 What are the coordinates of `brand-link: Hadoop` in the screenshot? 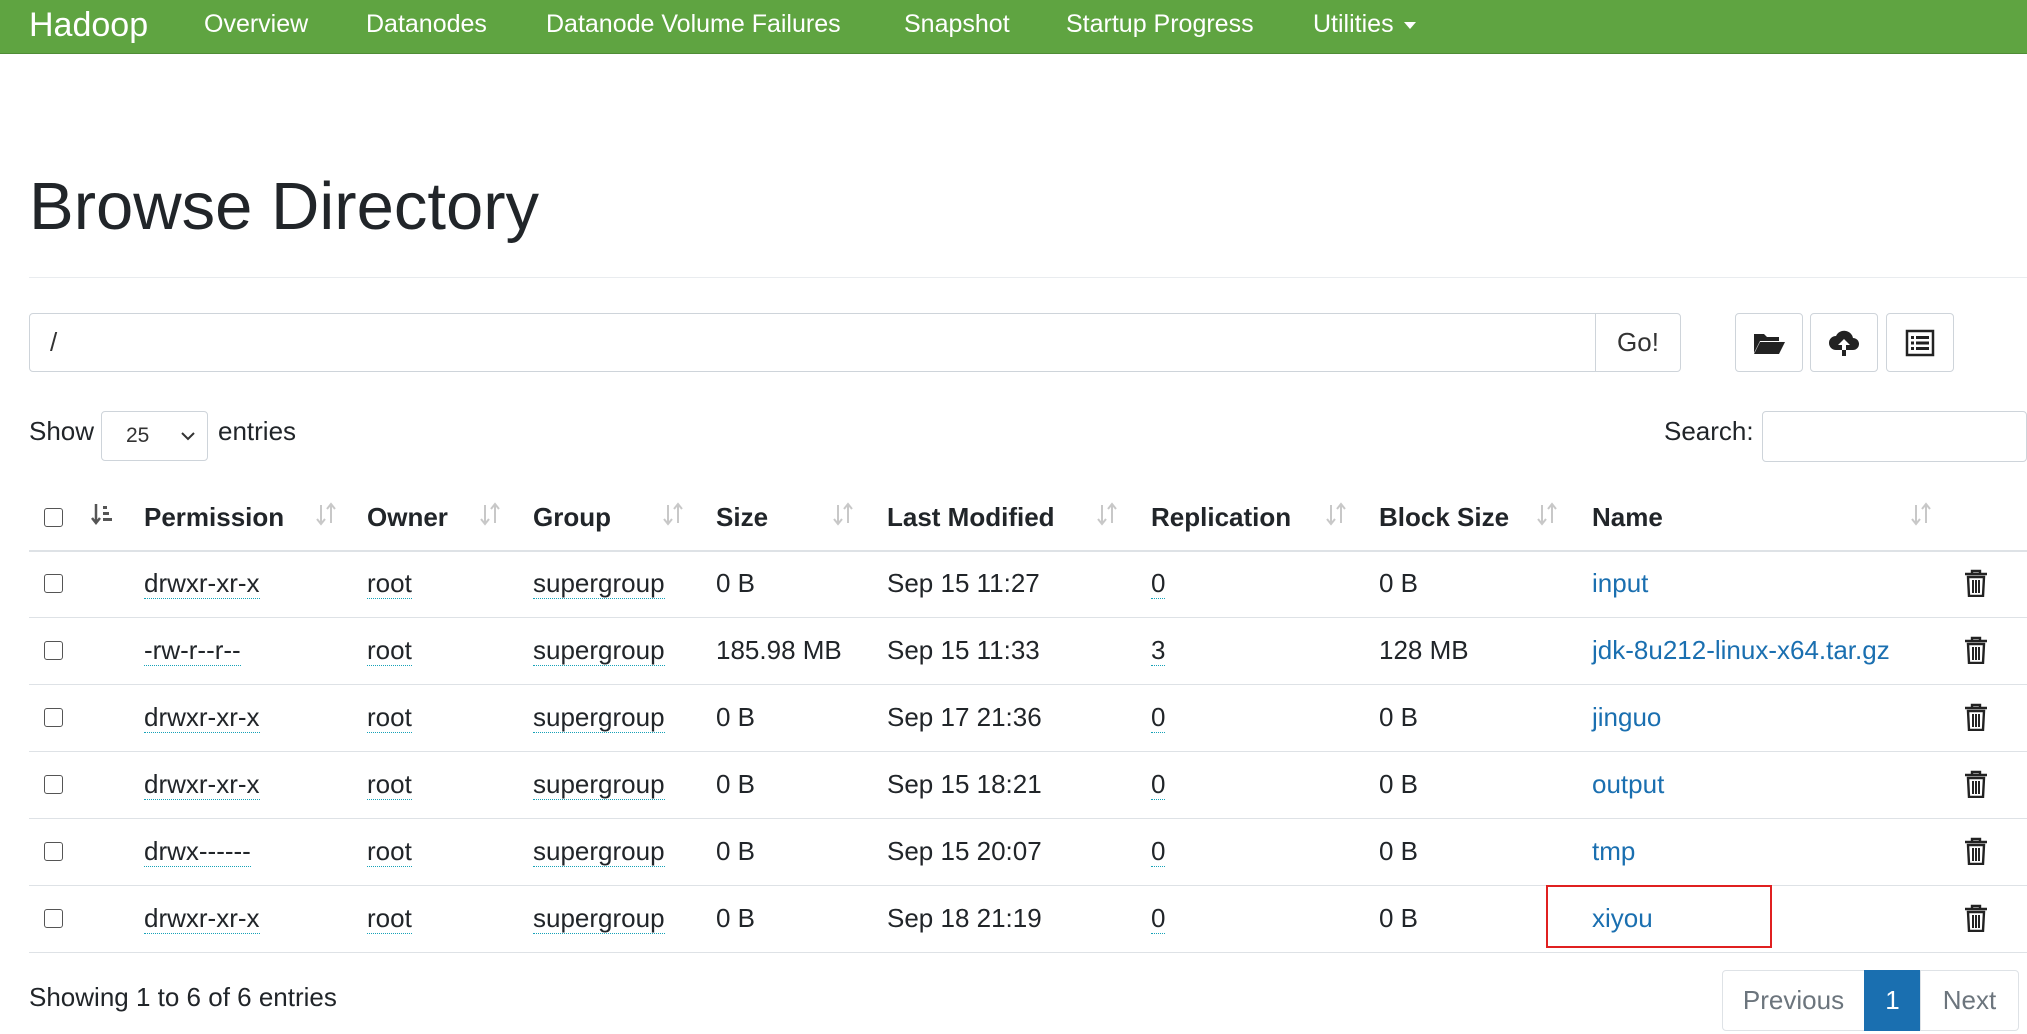 It's located at (88, 25).